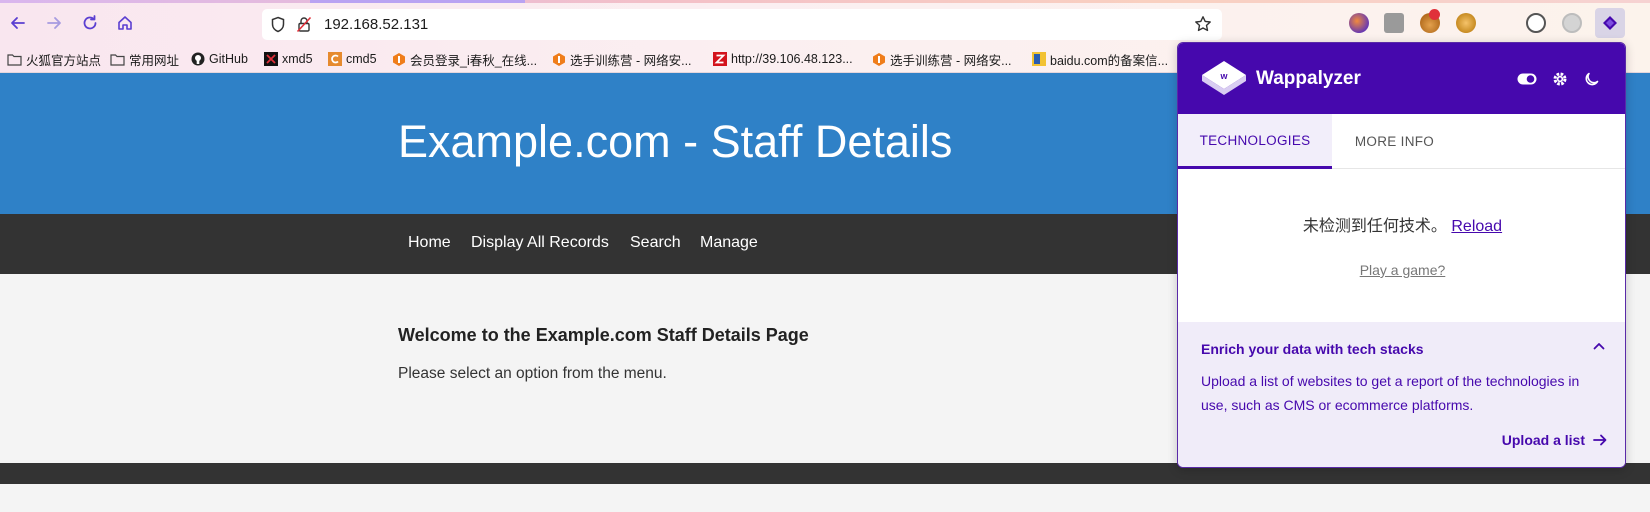  I want to click on svg-text: w, so click(1223, 76).